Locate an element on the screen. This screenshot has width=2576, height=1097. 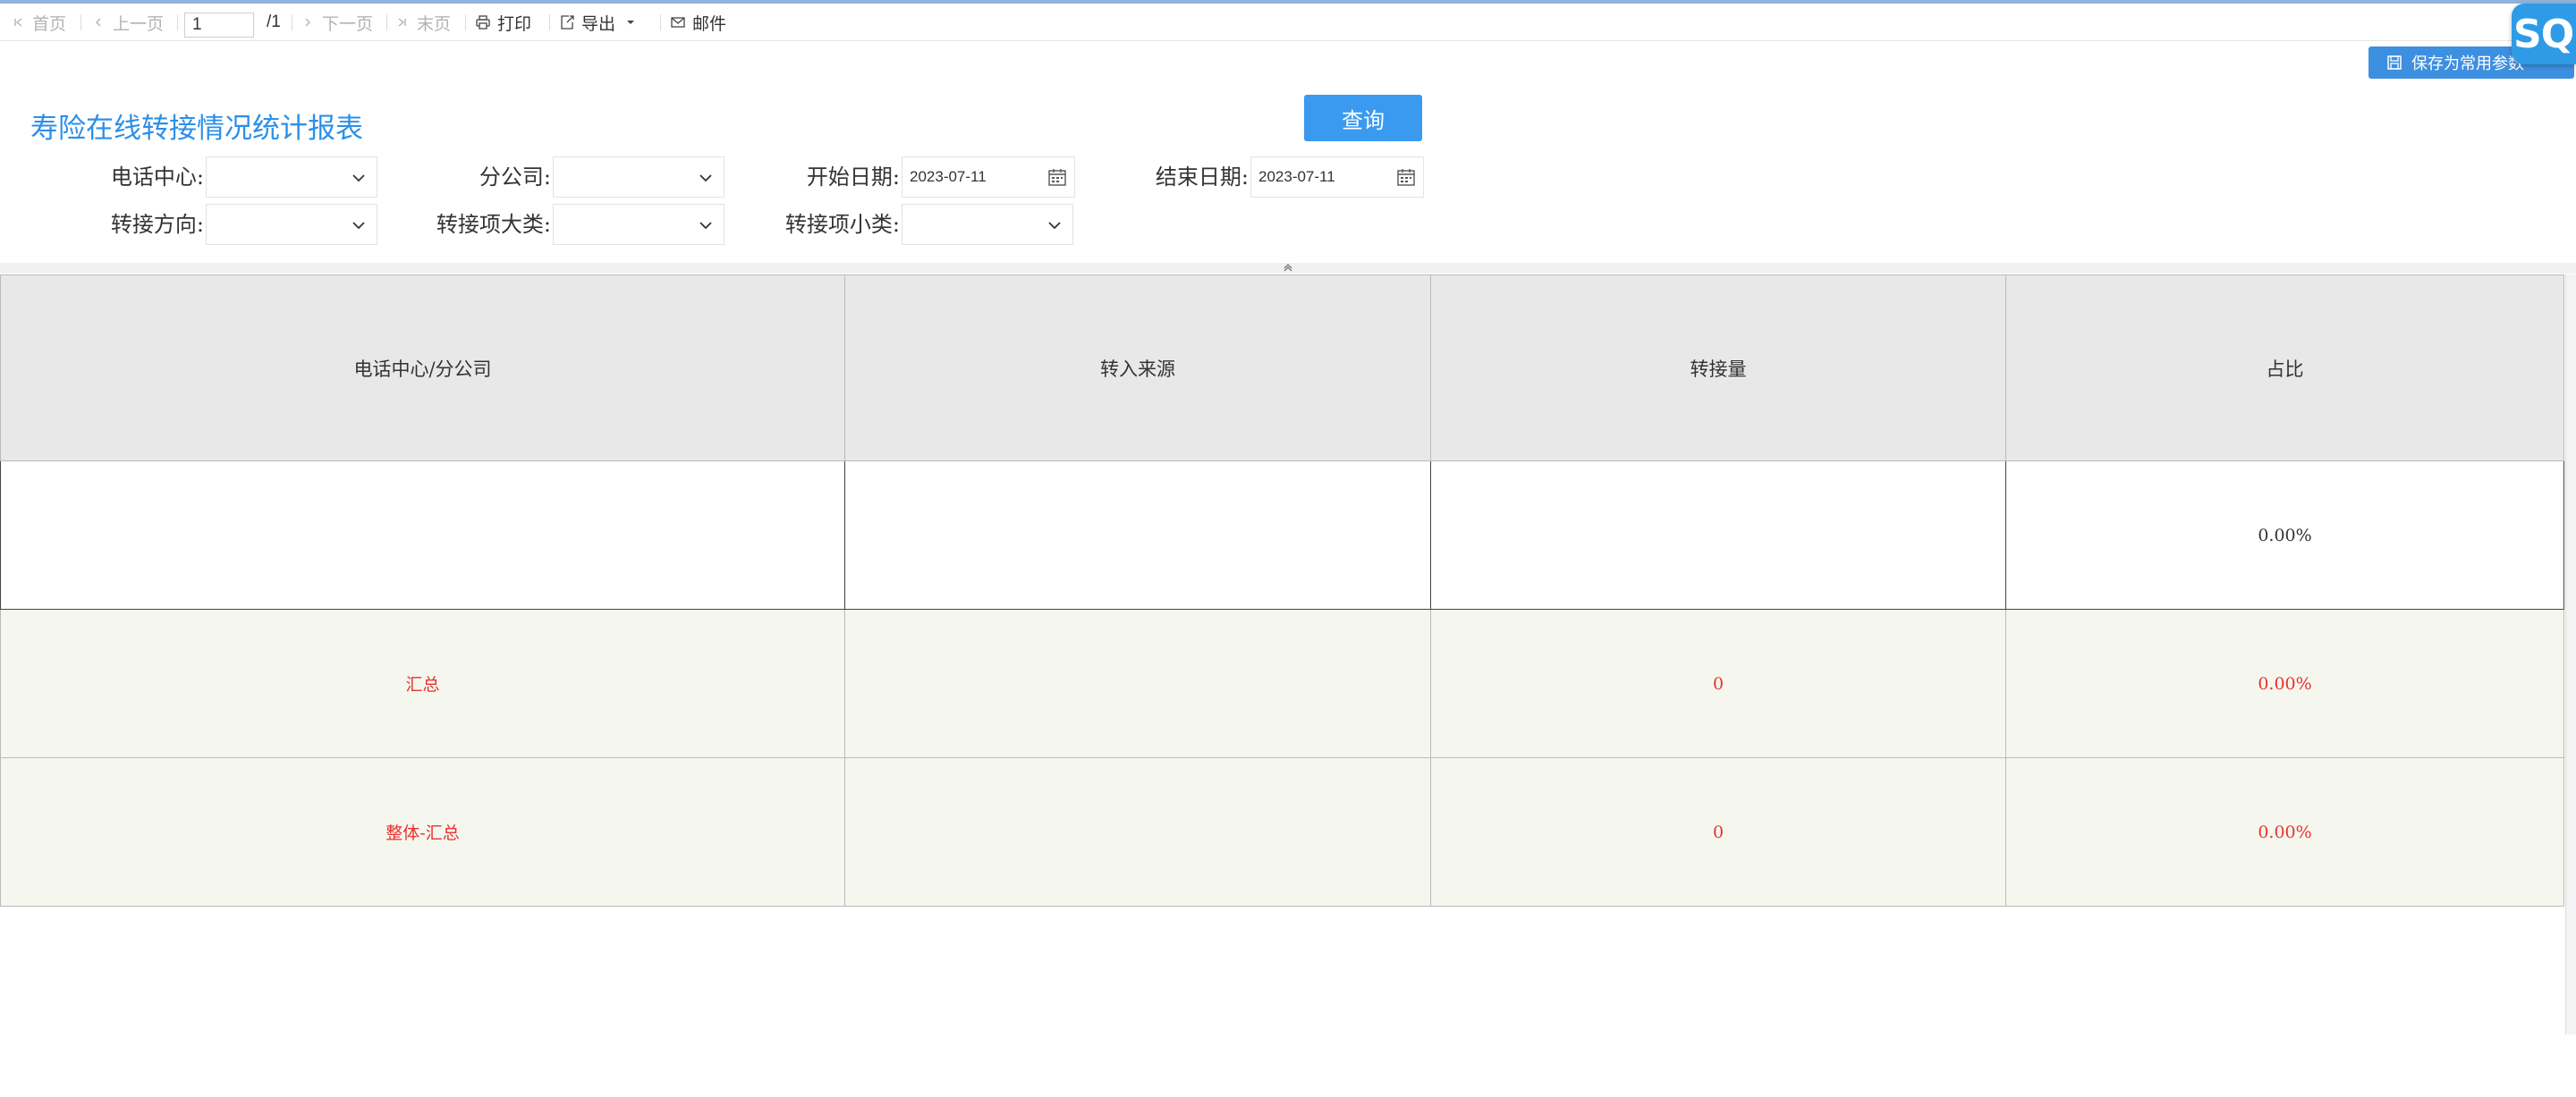
collapse-splitter is located at coordinates (1288, 268).